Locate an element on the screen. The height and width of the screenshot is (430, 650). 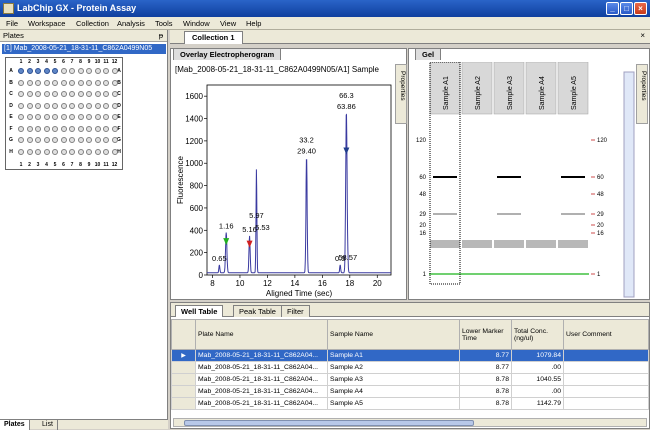
pin-icon: ᵽ is located at coordinates (161, 35).